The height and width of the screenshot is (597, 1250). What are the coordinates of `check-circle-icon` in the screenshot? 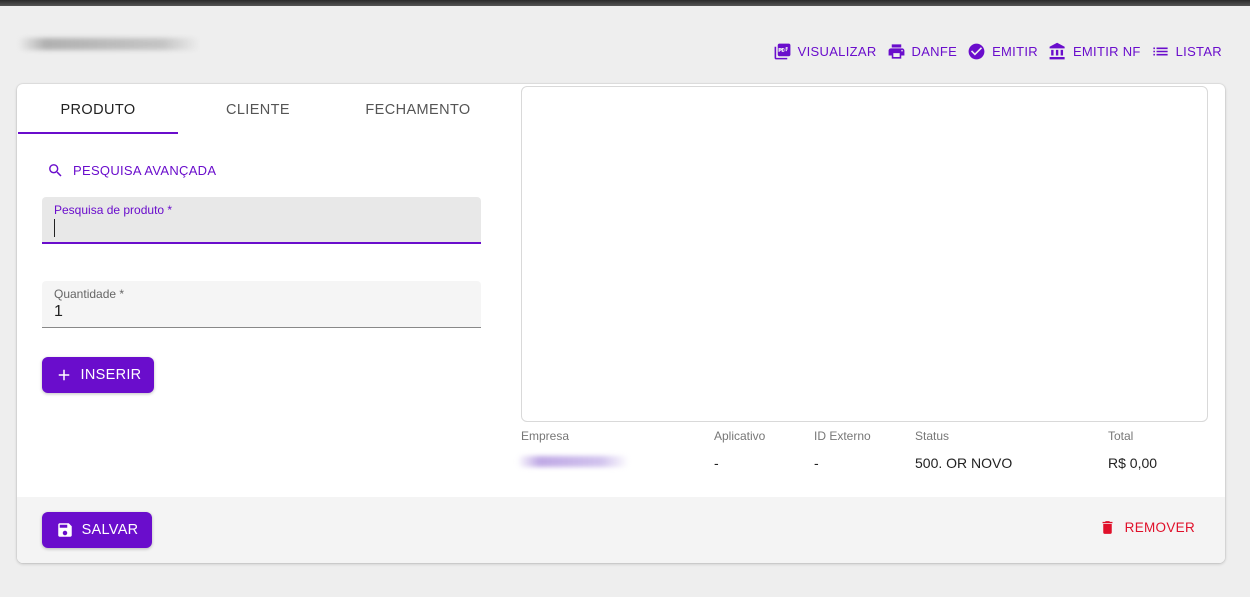 It's located at (976, 51).